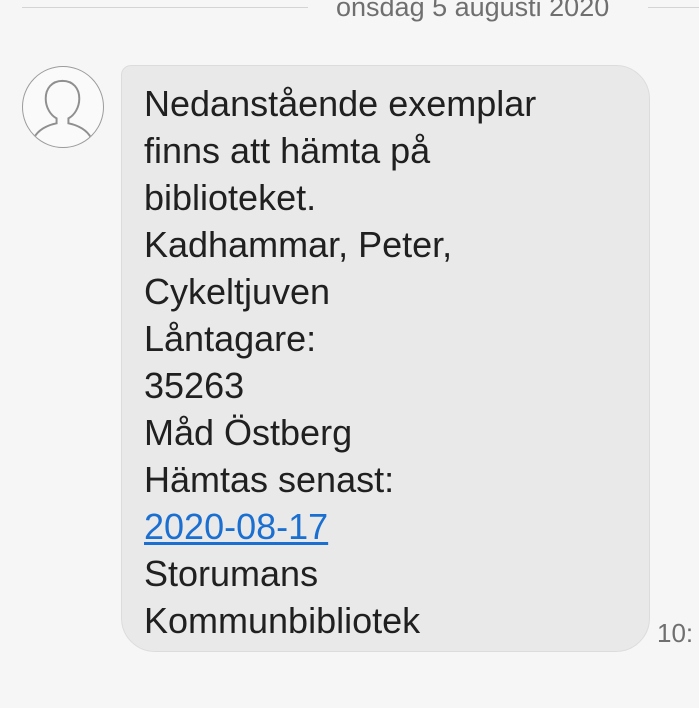 The width and height of the screenshot is (699, 708). What do you see at coordinates (269, 479) in the screenshot?
I see `message-line: Hämtas senast:` at bounding box center [269, 479].